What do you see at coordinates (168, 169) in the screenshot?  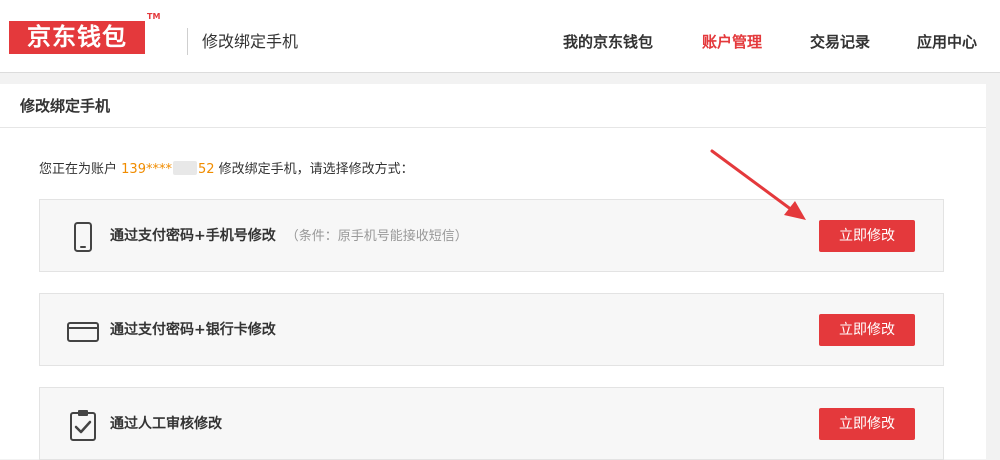 I see `account-number: 139**** 52` at bounding box center [168, 169].